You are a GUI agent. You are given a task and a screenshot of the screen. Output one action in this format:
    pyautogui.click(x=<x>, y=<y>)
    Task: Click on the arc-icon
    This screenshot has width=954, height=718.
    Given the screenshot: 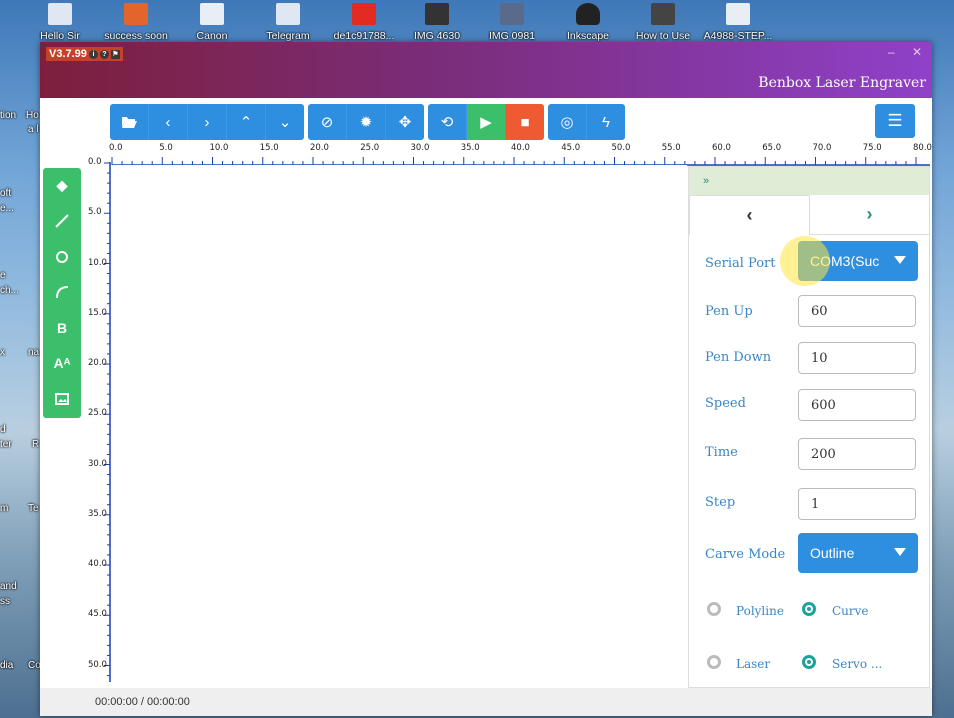 What is the action you would take?
    pyautogui.click(x=62, y=292)
    